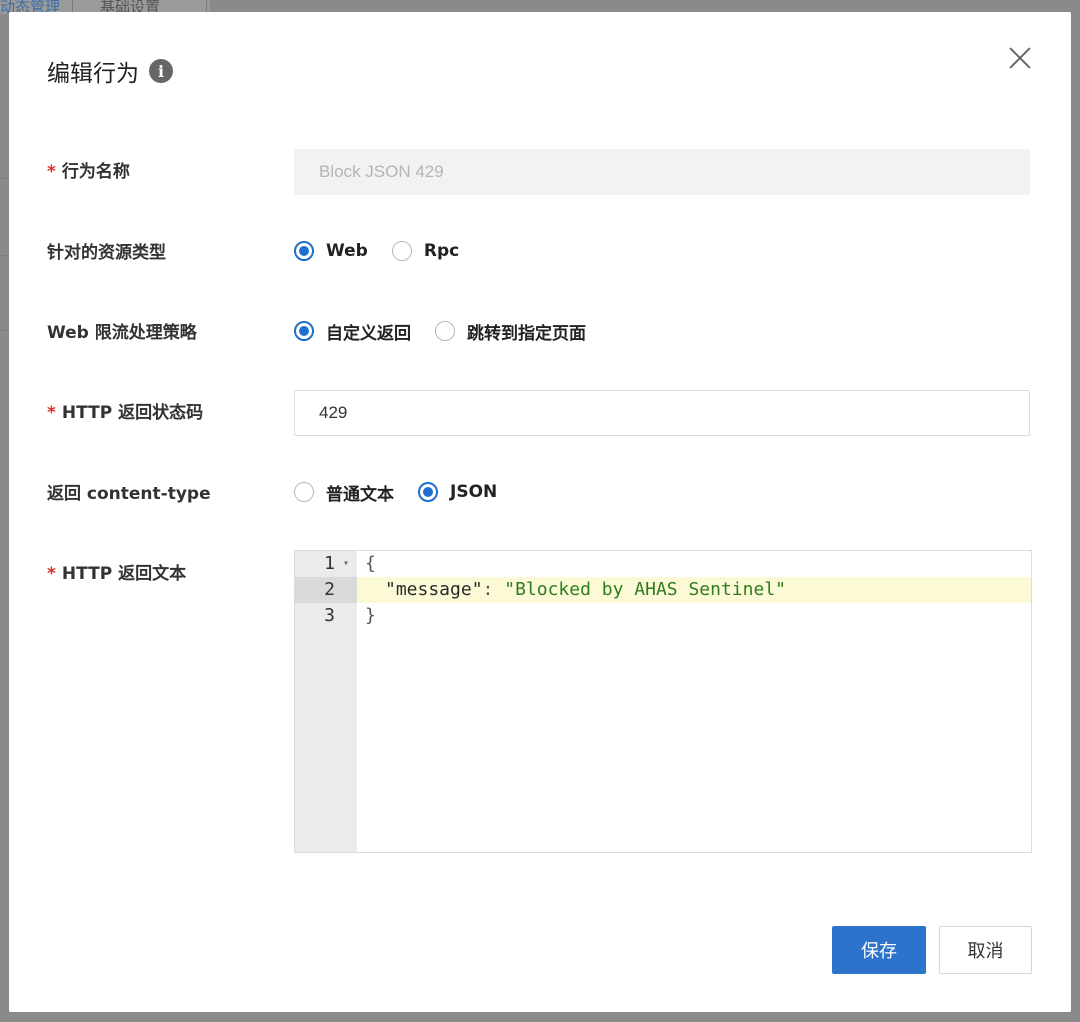  Describe the element at coordinates (388, 251) in the screenshot. I see `resource-type-radio-group: Web Rpc` at that location.